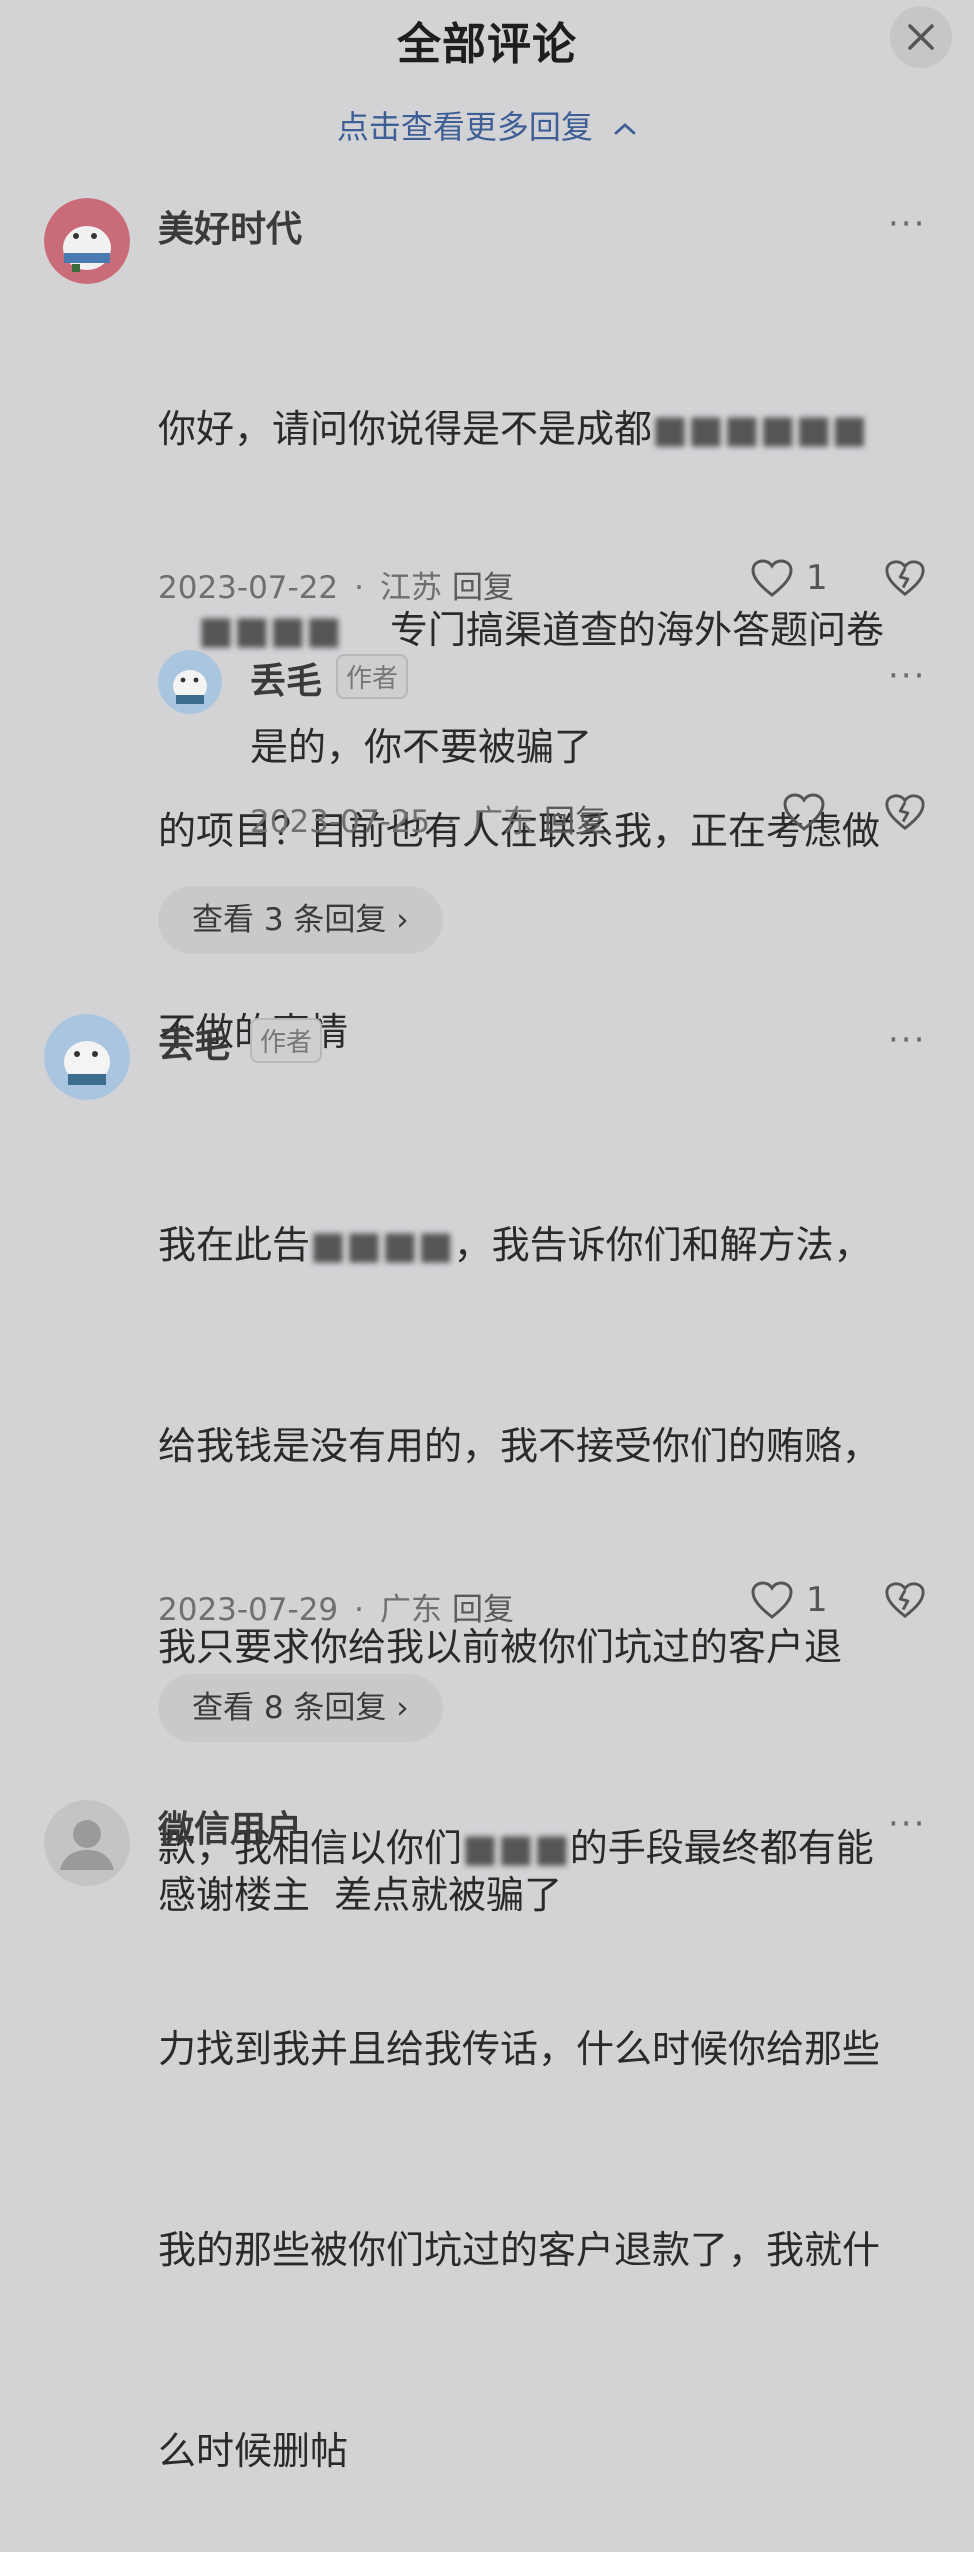  I want to click on comment-text-line: 的手段最终都有能, so click(721, 1848).